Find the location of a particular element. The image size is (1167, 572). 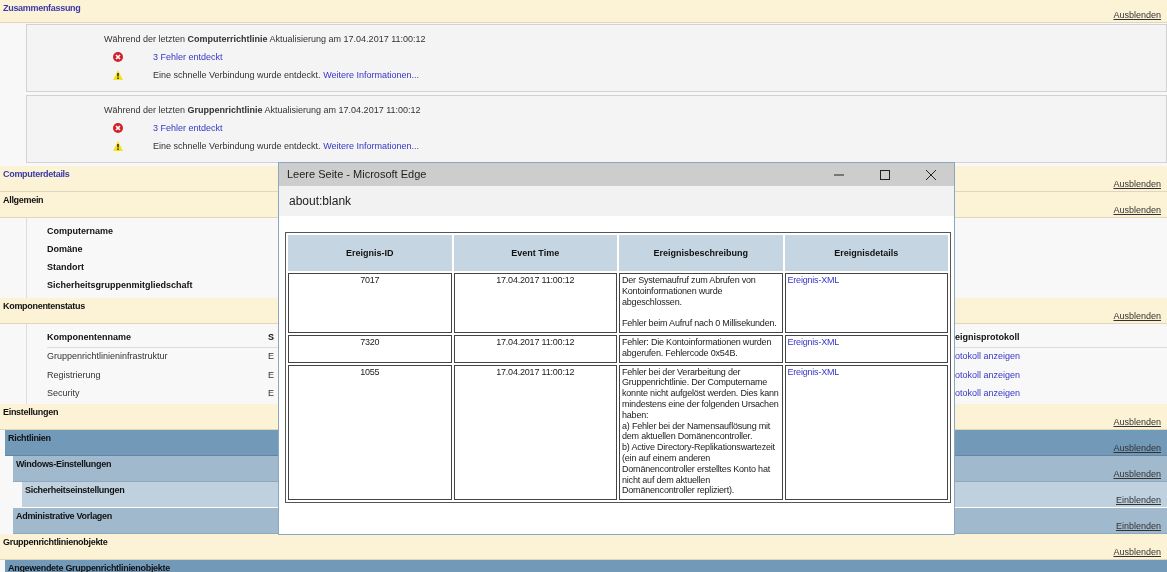

address-text: about:blank is located at coordinates (320, 201).